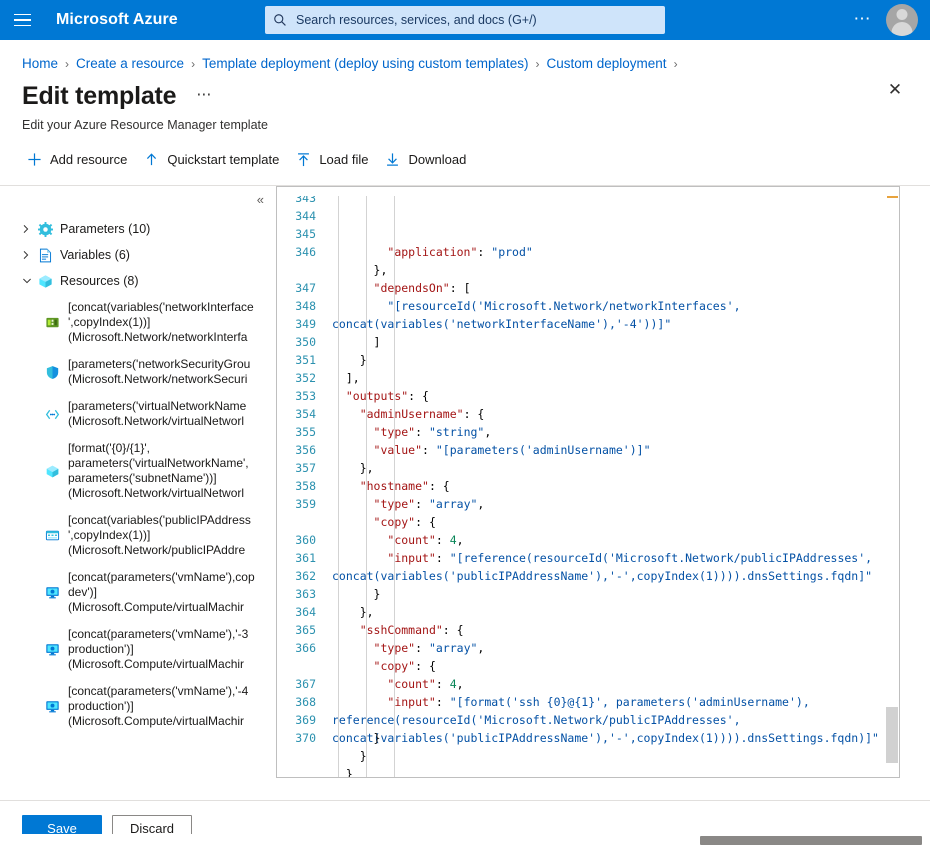 The height and width of the screenshot is (847, 930). What do you see at coordinates (305, 216) in the screenshot?
I see `editor-line-number: 344` at bounding box center [305, 216].